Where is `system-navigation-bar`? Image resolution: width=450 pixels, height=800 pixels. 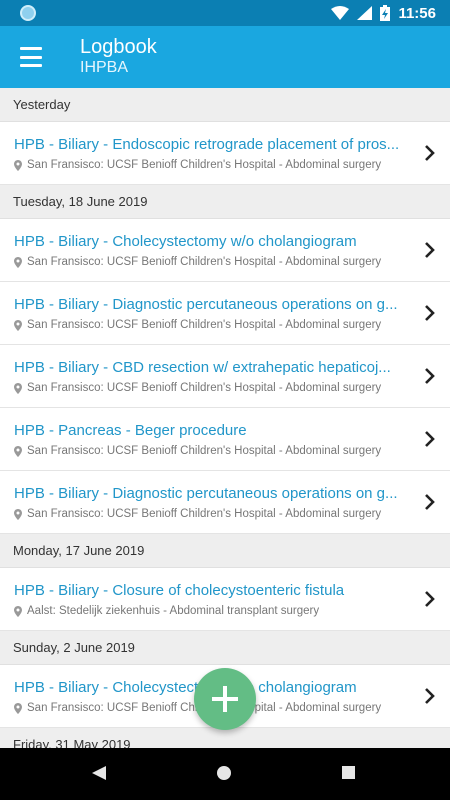 system-navigation-bar is located at coordinates (225, 774).